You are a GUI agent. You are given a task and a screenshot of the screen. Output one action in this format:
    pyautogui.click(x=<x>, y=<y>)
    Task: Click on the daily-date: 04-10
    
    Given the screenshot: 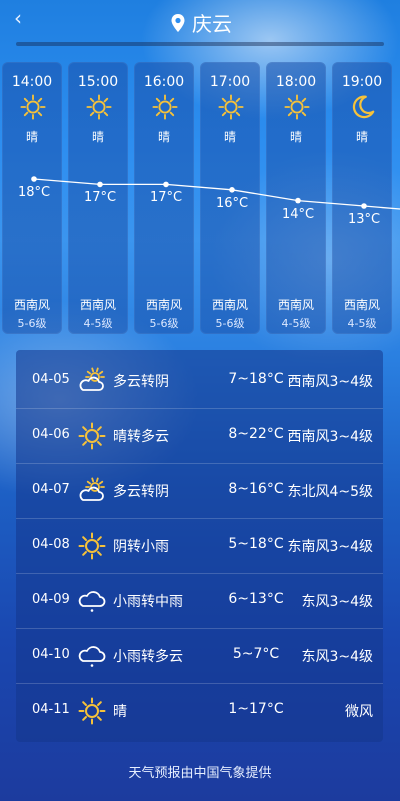 What is the action you would take?
    pyautogui.click(x=51, y=654)
    